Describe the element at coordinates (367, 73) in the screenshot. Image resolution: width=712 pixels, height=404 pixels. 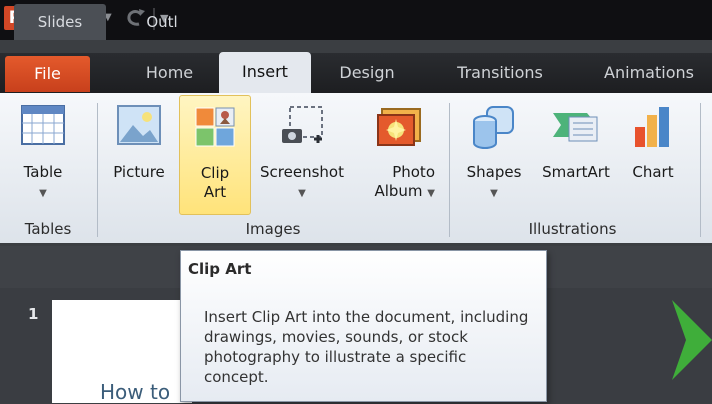
I see `tab-design: Design` at that location.